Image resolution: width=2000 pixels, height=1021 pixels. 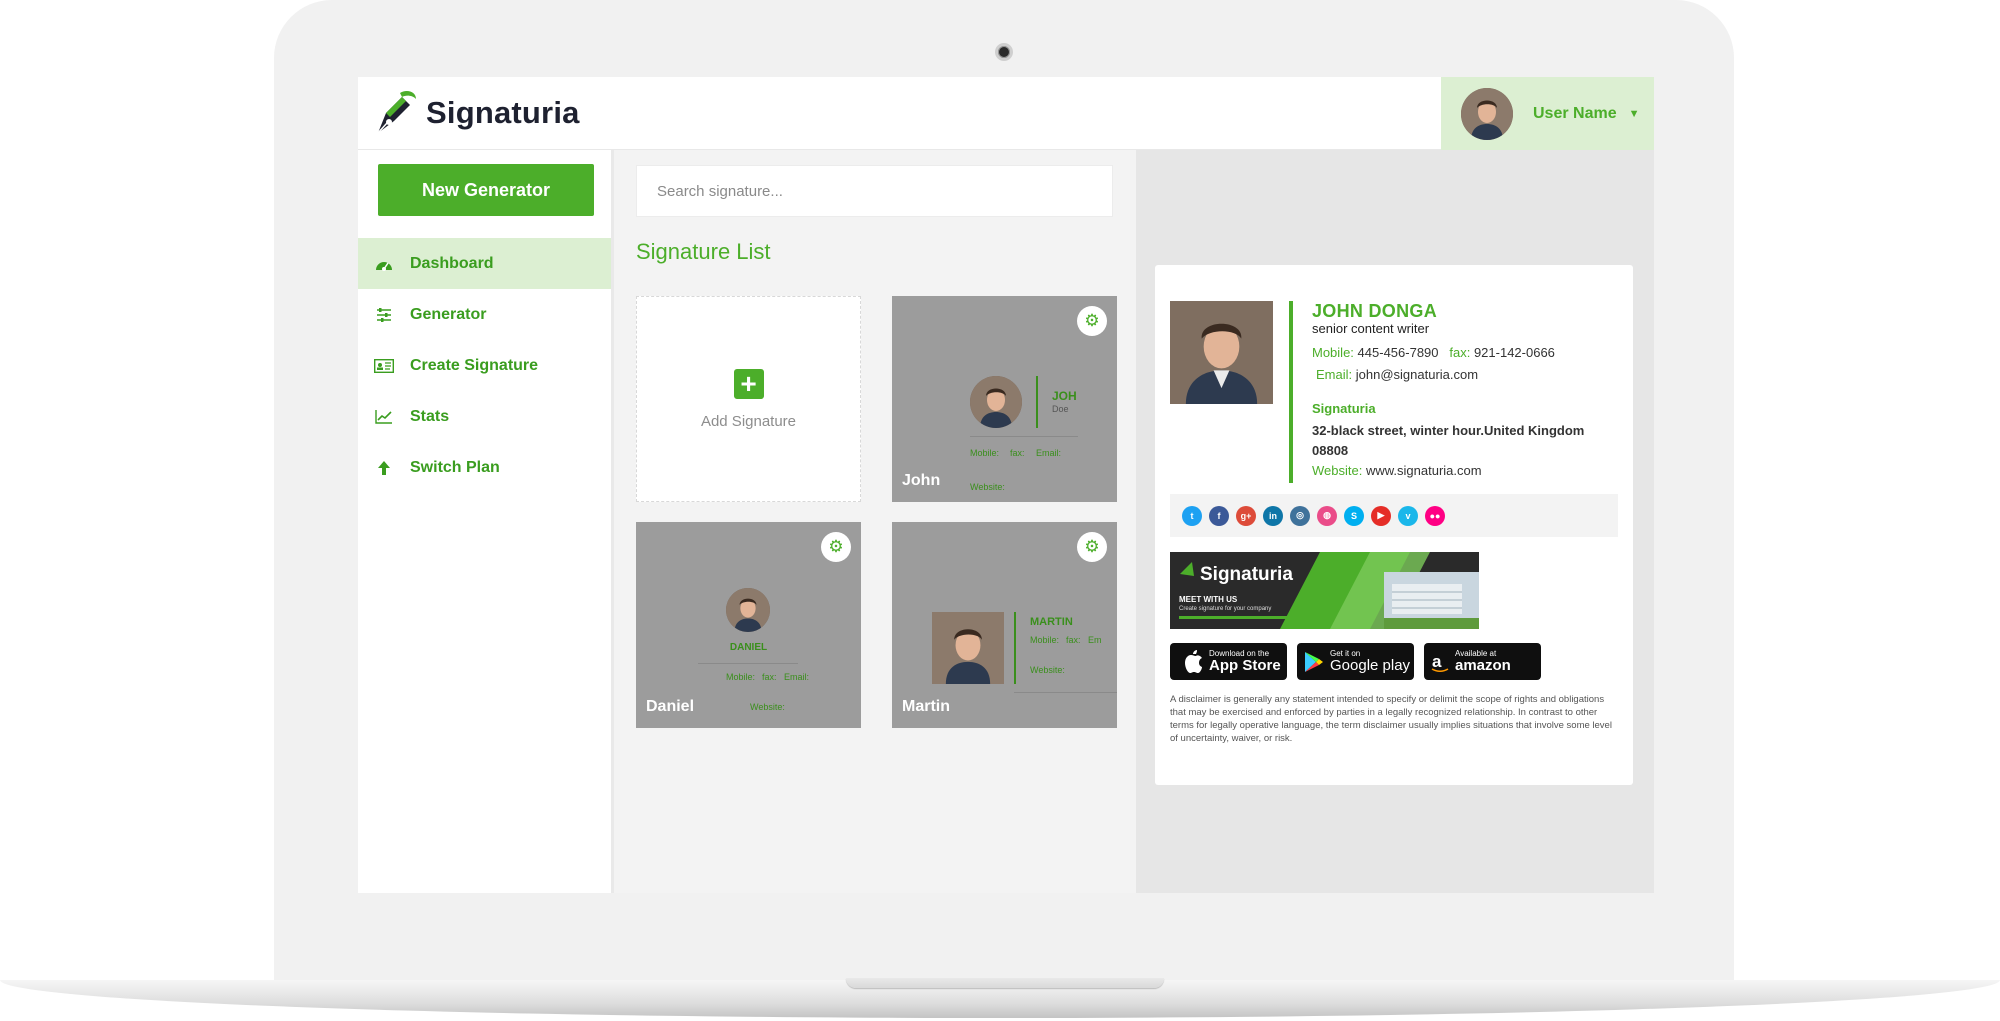 I want to click on signature-company: Signaturia, so click(x=1344, y=408).